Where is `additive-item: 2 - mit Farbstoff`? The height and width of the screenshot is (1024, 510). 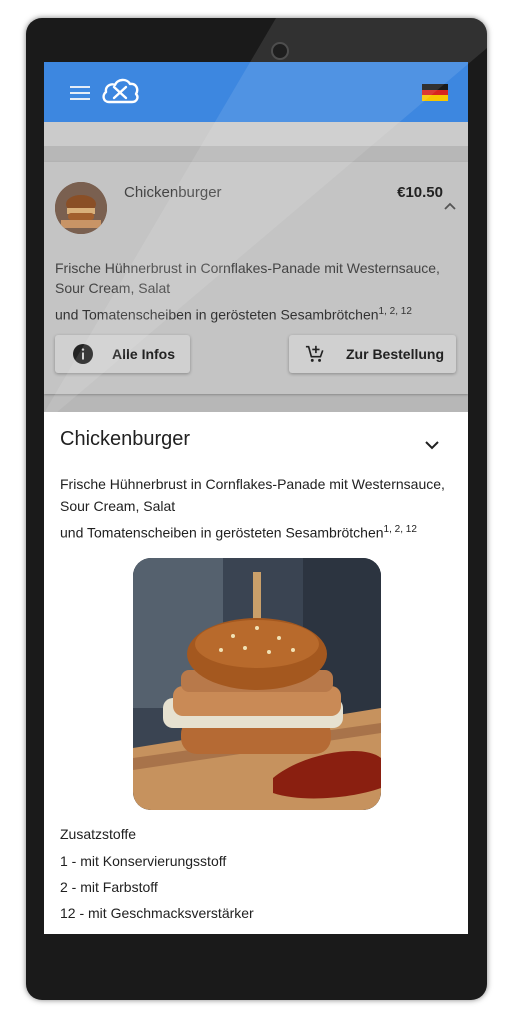
additive-item: 2 - mit Farbstoff is located at coordinates (109, 887).